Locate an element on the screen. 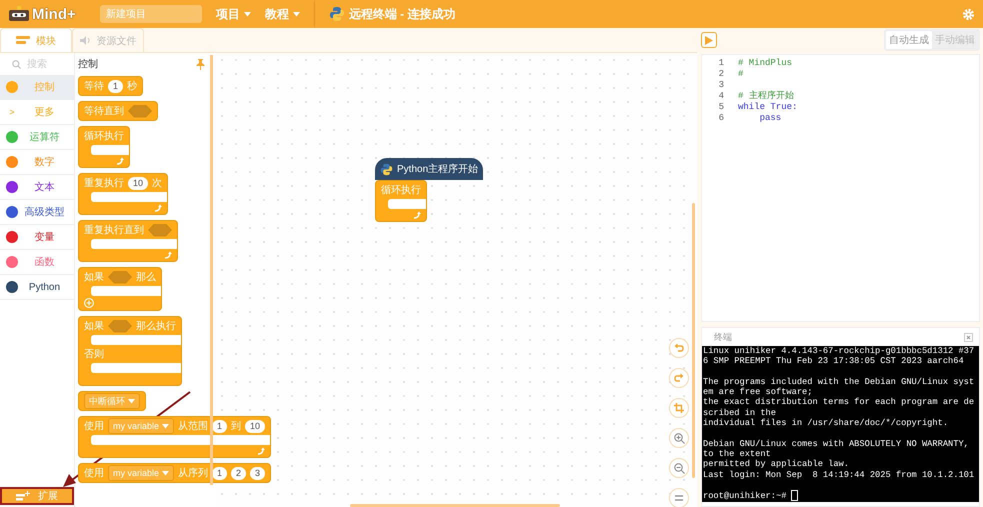 The width and height of the screenshot is (983, 507). block-label: 那么 is located at coordinates (146, 277).